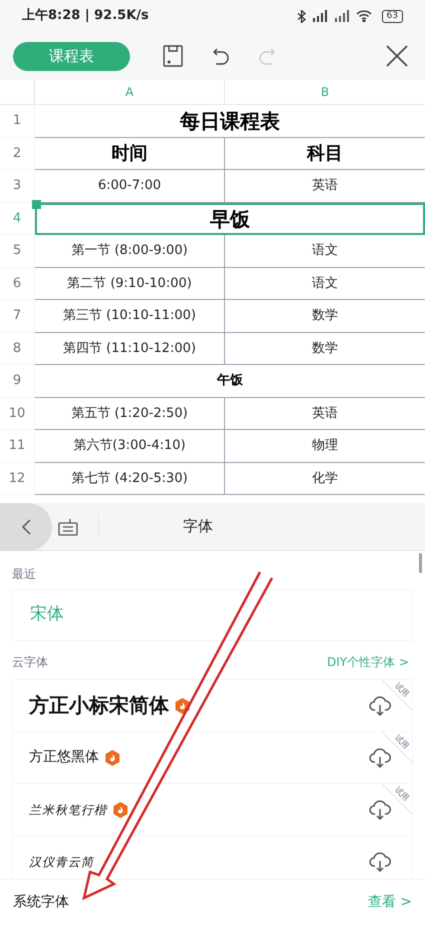 The width and height of the screenshot is (425, 925). I want to click on bluetooth-icon, so click(301, 16).